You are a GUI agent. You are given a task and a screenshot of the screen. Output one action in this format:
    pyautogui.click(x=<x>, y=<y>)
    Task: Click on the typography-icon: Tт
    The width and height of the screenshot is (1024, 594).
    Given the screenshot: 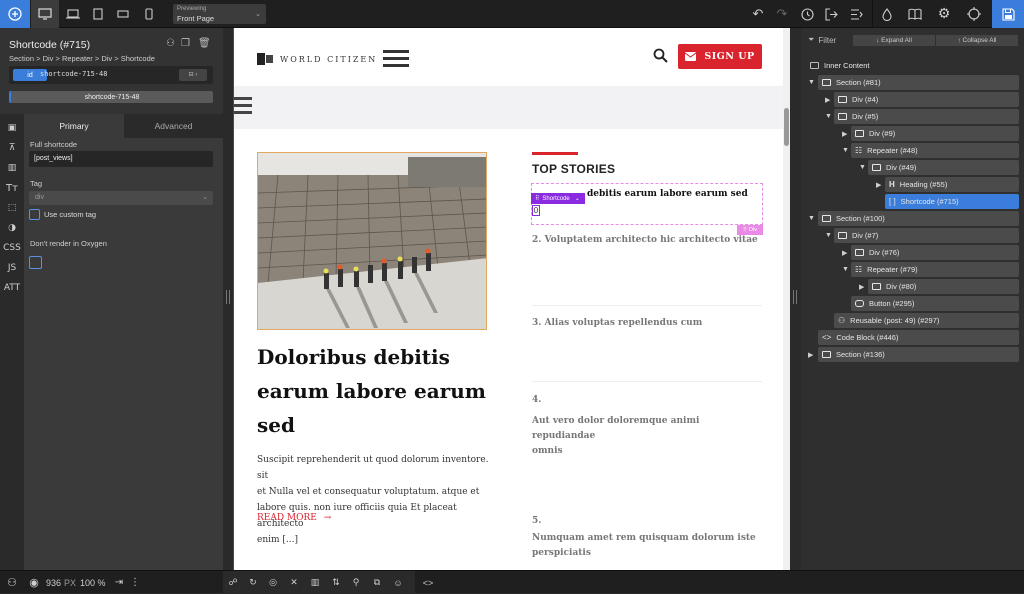 What is the action you would take?
    pyautogui.click(x=12, y=188)
    